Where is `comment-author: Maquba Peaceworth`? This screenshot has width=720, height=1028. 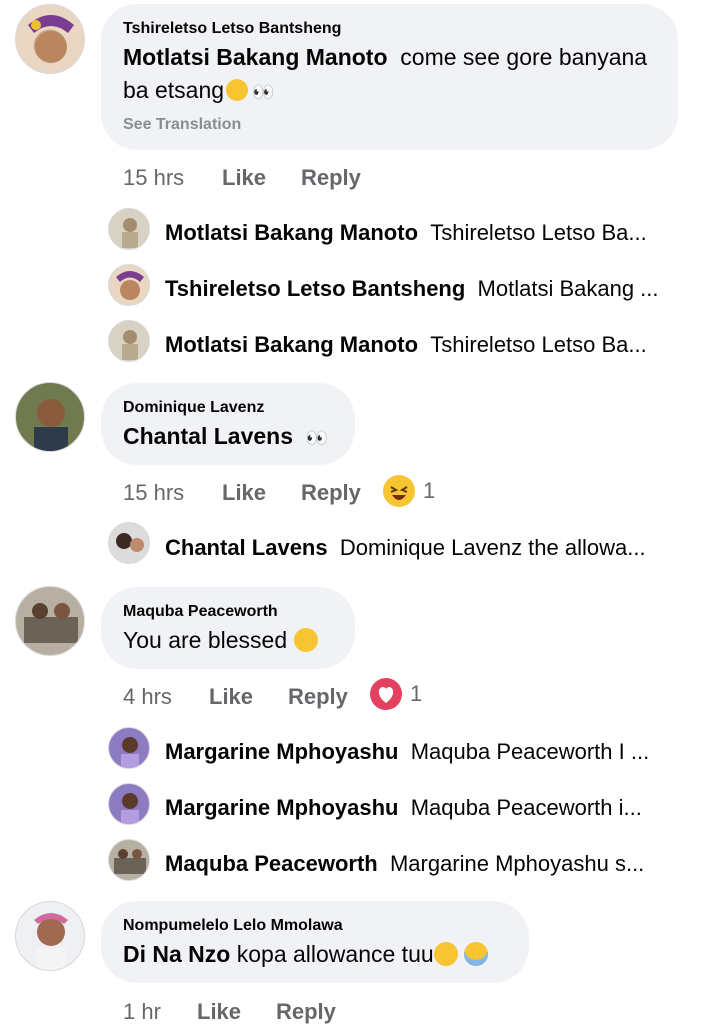
comment-author: Maquba Peaceworth is located at coordinates (200, 612).